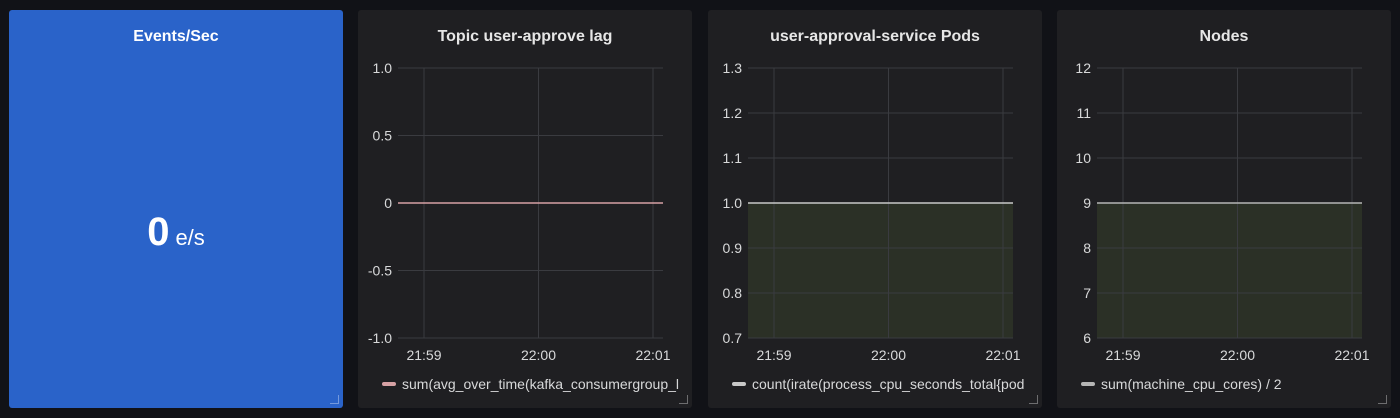 The height and width of the screenshot is (418, 1400). Describe the element at coordinates (733, 68) in the screenshot. I see `y-tick-label: 1.3` at that location.